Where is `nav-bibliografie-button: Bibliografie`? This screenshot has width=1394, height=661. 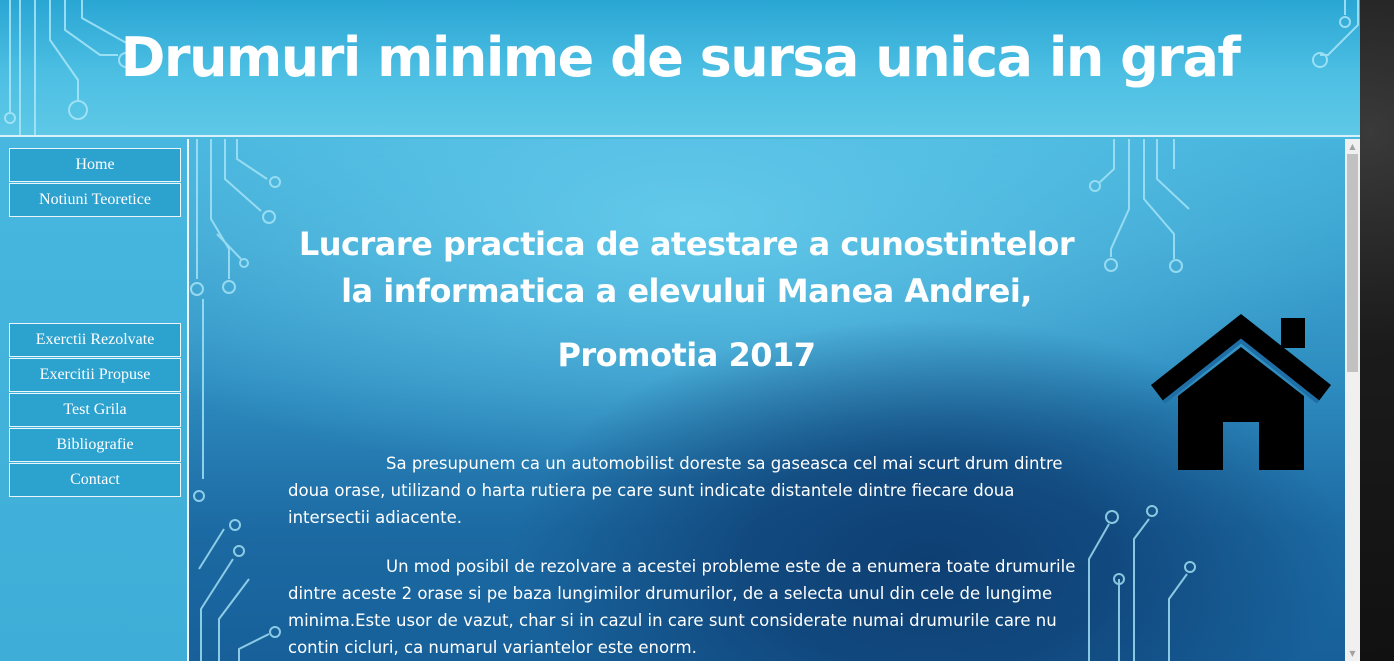 nav-bibliografie-button: Bibliografie is located at coordinates (95, 445).